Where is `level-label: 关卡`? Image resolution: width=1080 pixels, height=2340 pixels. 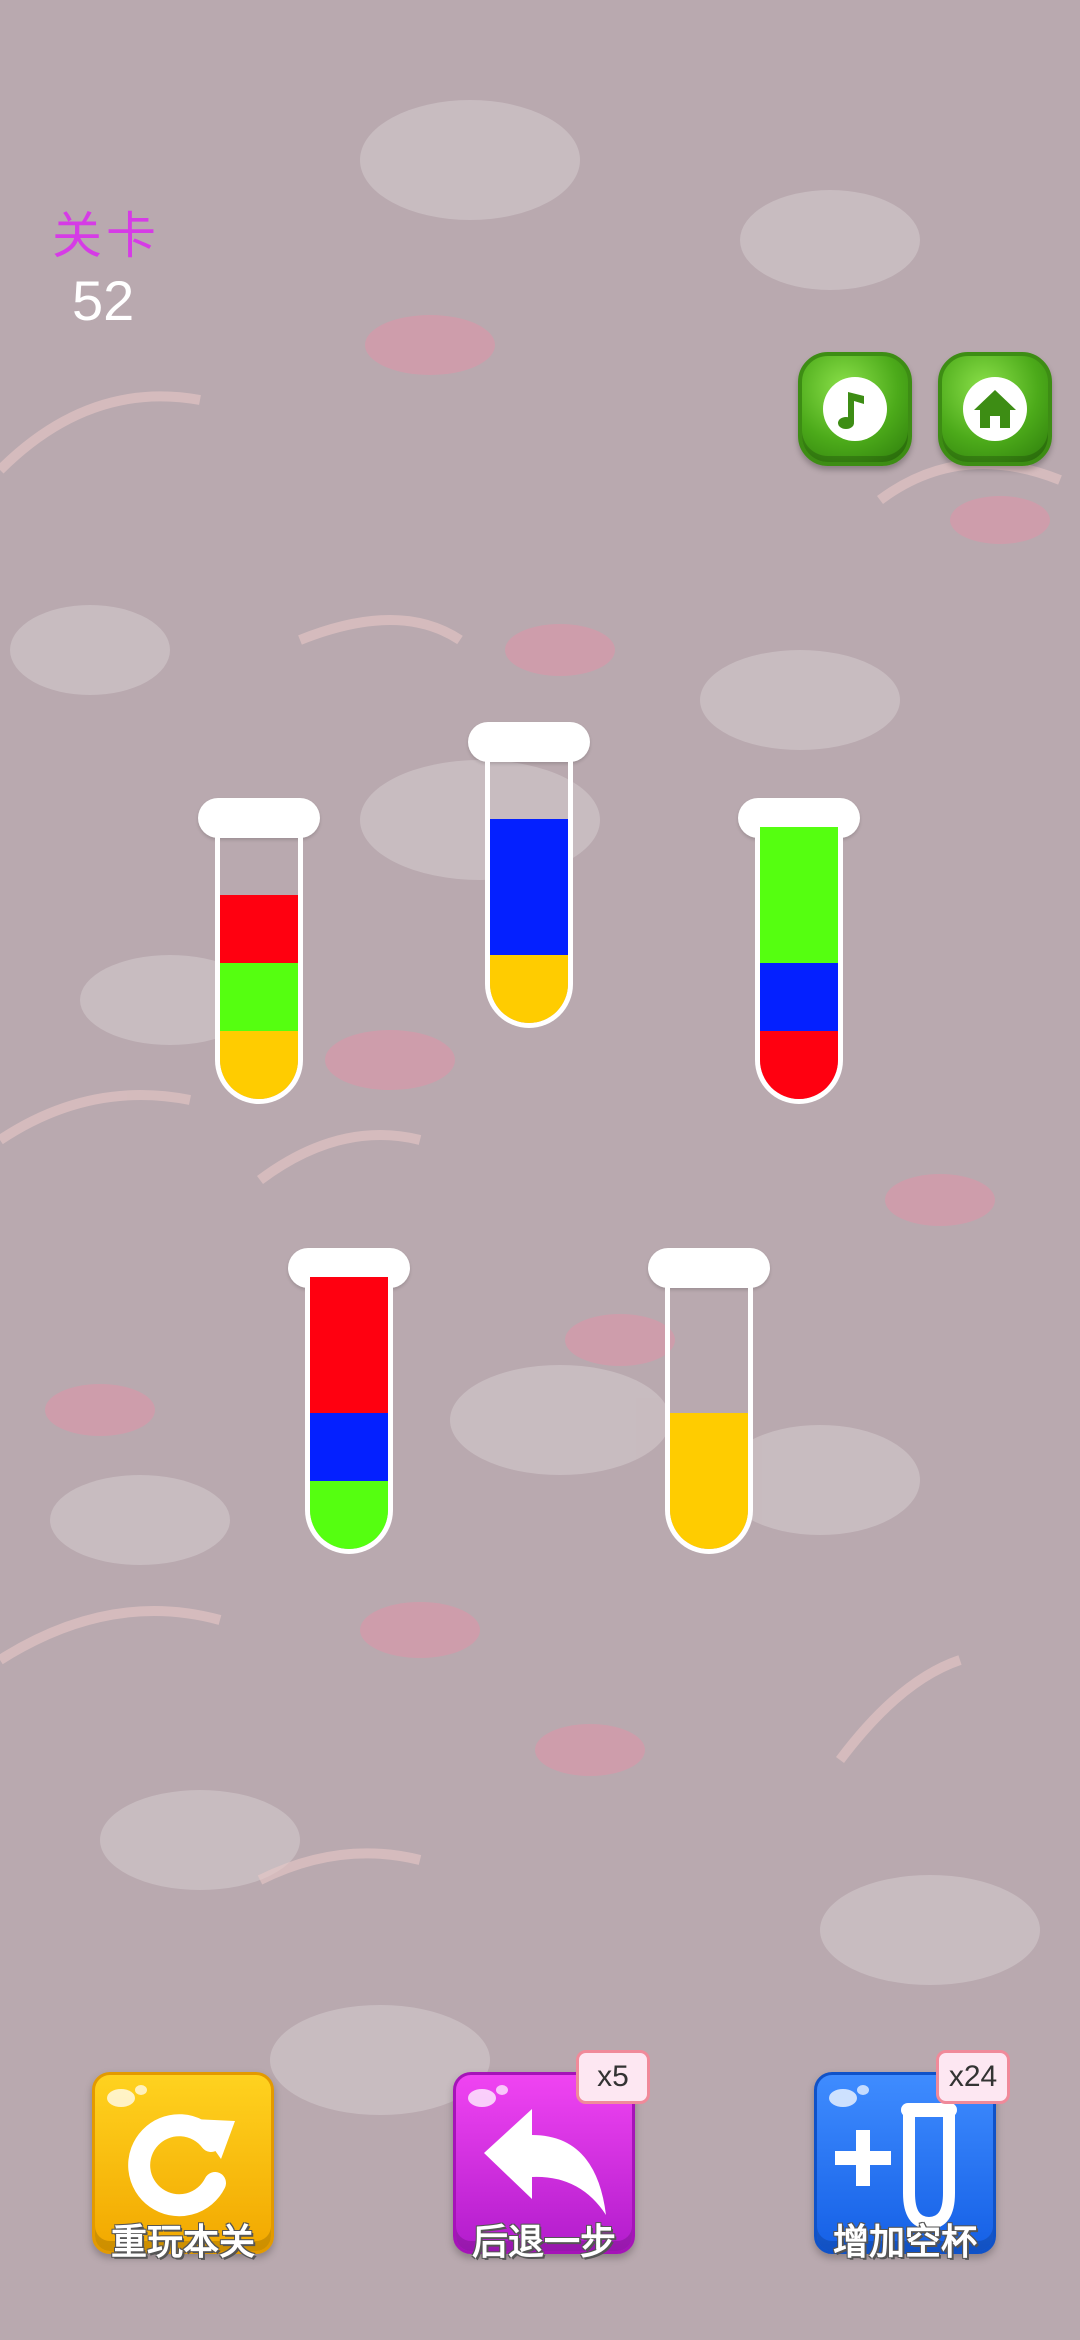
level-label: 关卡 is located at coordinates (106, 236).